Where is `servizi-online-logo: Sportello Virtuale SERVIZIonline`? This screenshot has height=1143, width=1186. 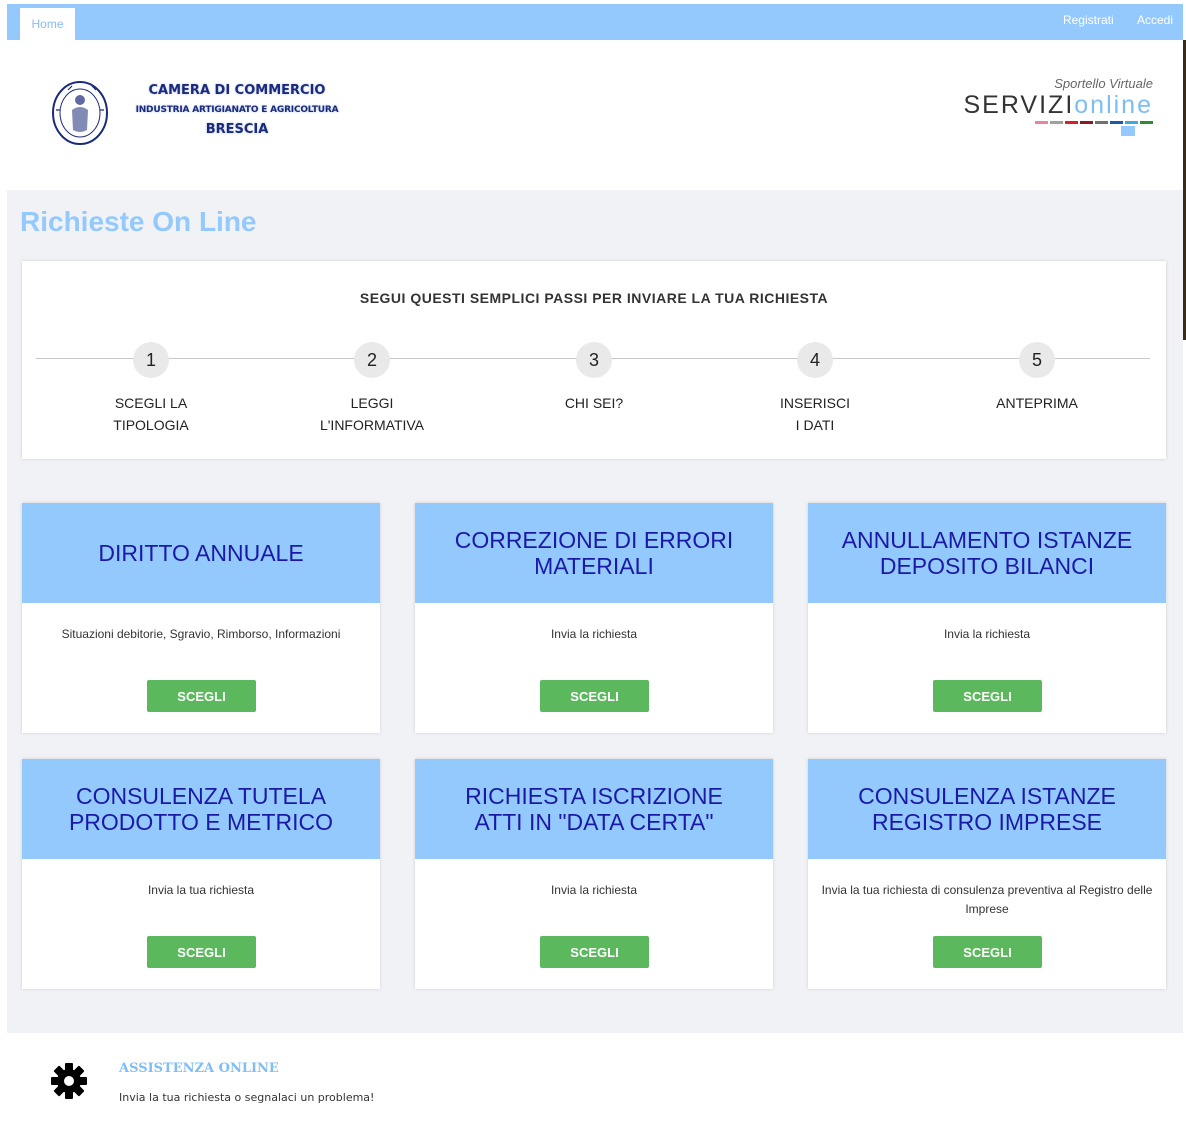
servizi-online-logo: Sportello Virtuale SERVIZIonline is located at coordinates (1048, 106).